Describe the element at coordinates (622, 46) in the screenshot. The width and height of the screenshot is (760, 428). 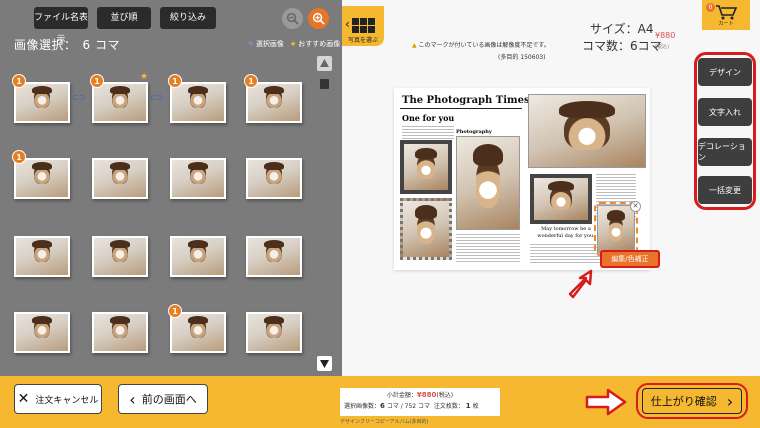
I see `pages-label: コマ数：6コマ` at that location.